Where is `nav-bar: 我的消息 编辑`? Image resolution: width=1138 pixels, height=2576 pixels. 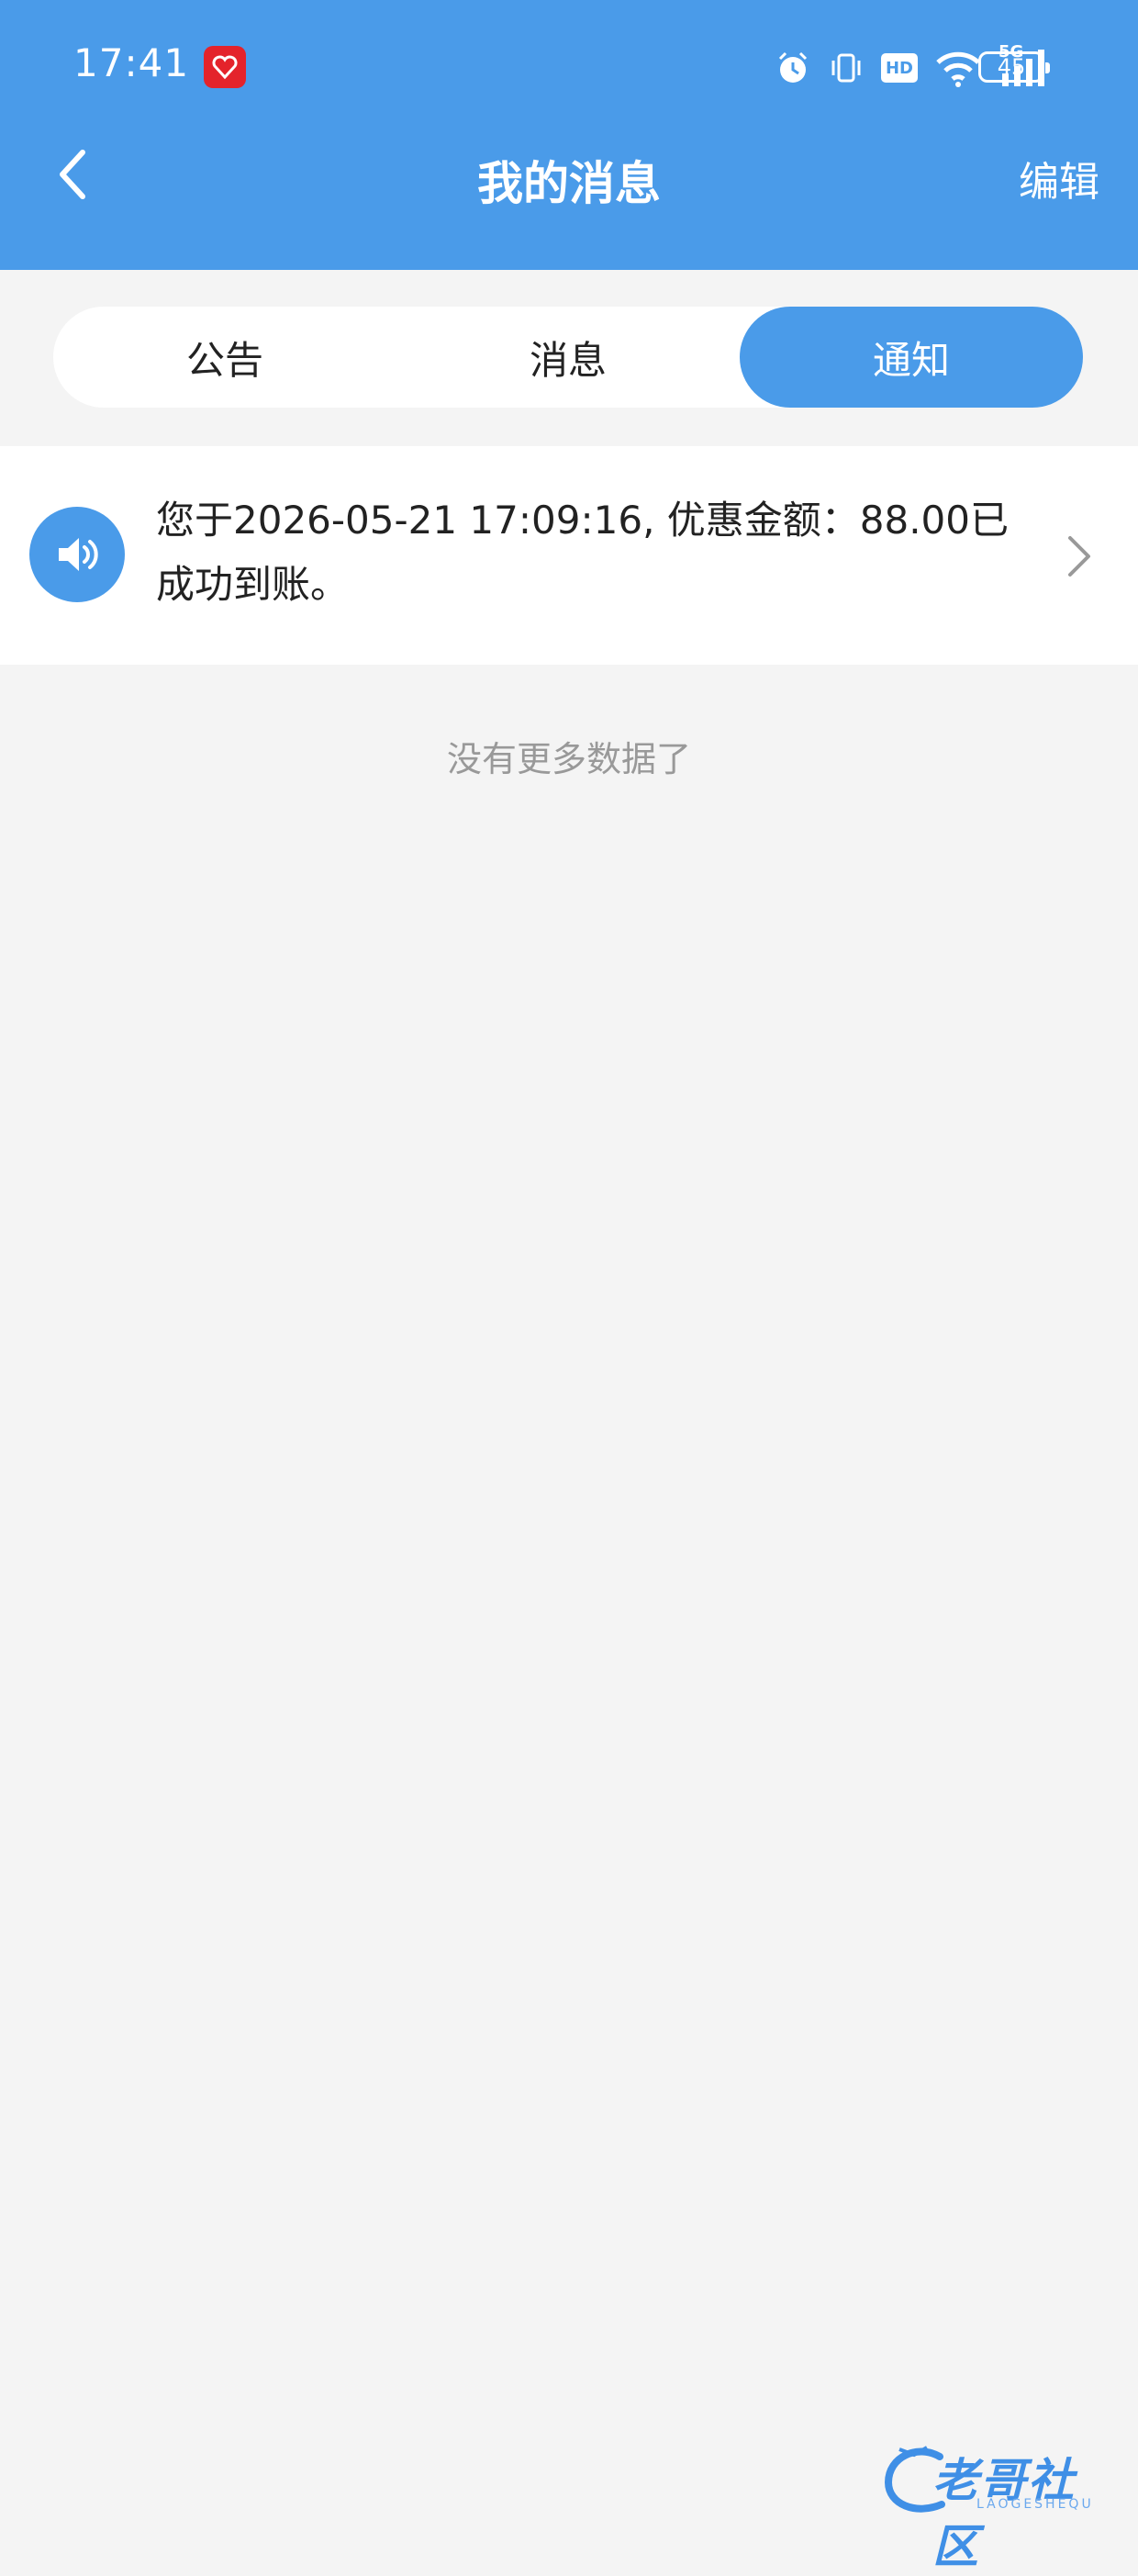 nav-bar: 我的消息 编辑 is located at coordinates (569, 204).